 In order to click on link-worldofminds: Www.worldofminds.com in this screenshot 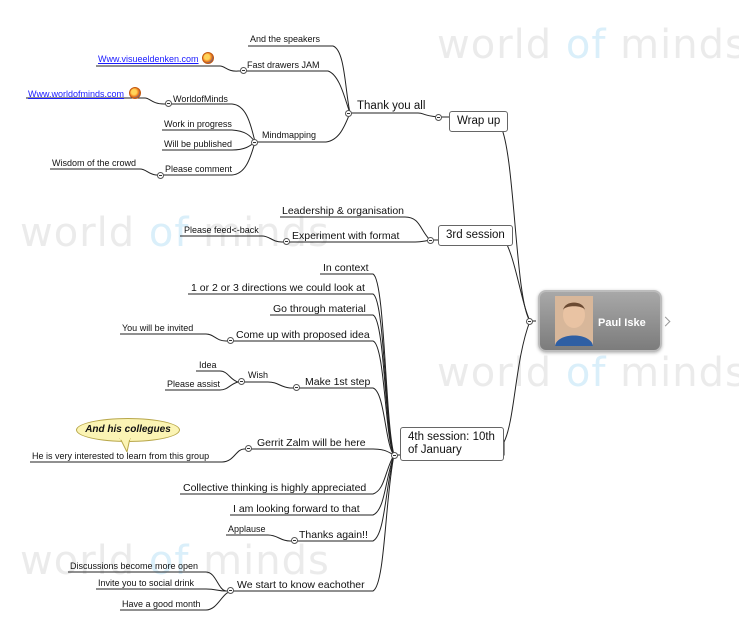, I will do `click(76, 94)`.